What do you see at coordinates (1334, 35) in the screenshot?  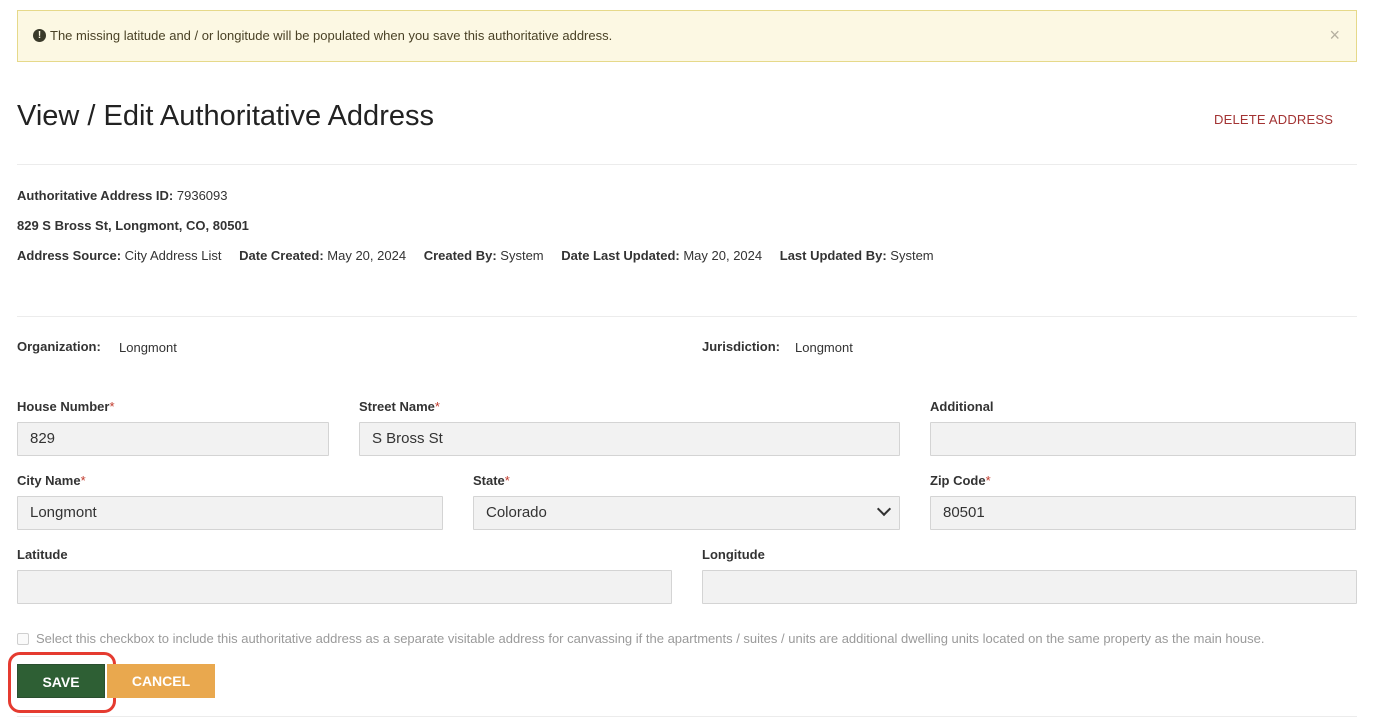 I see `close-icon: ×` at bounding box center [1334, 35].